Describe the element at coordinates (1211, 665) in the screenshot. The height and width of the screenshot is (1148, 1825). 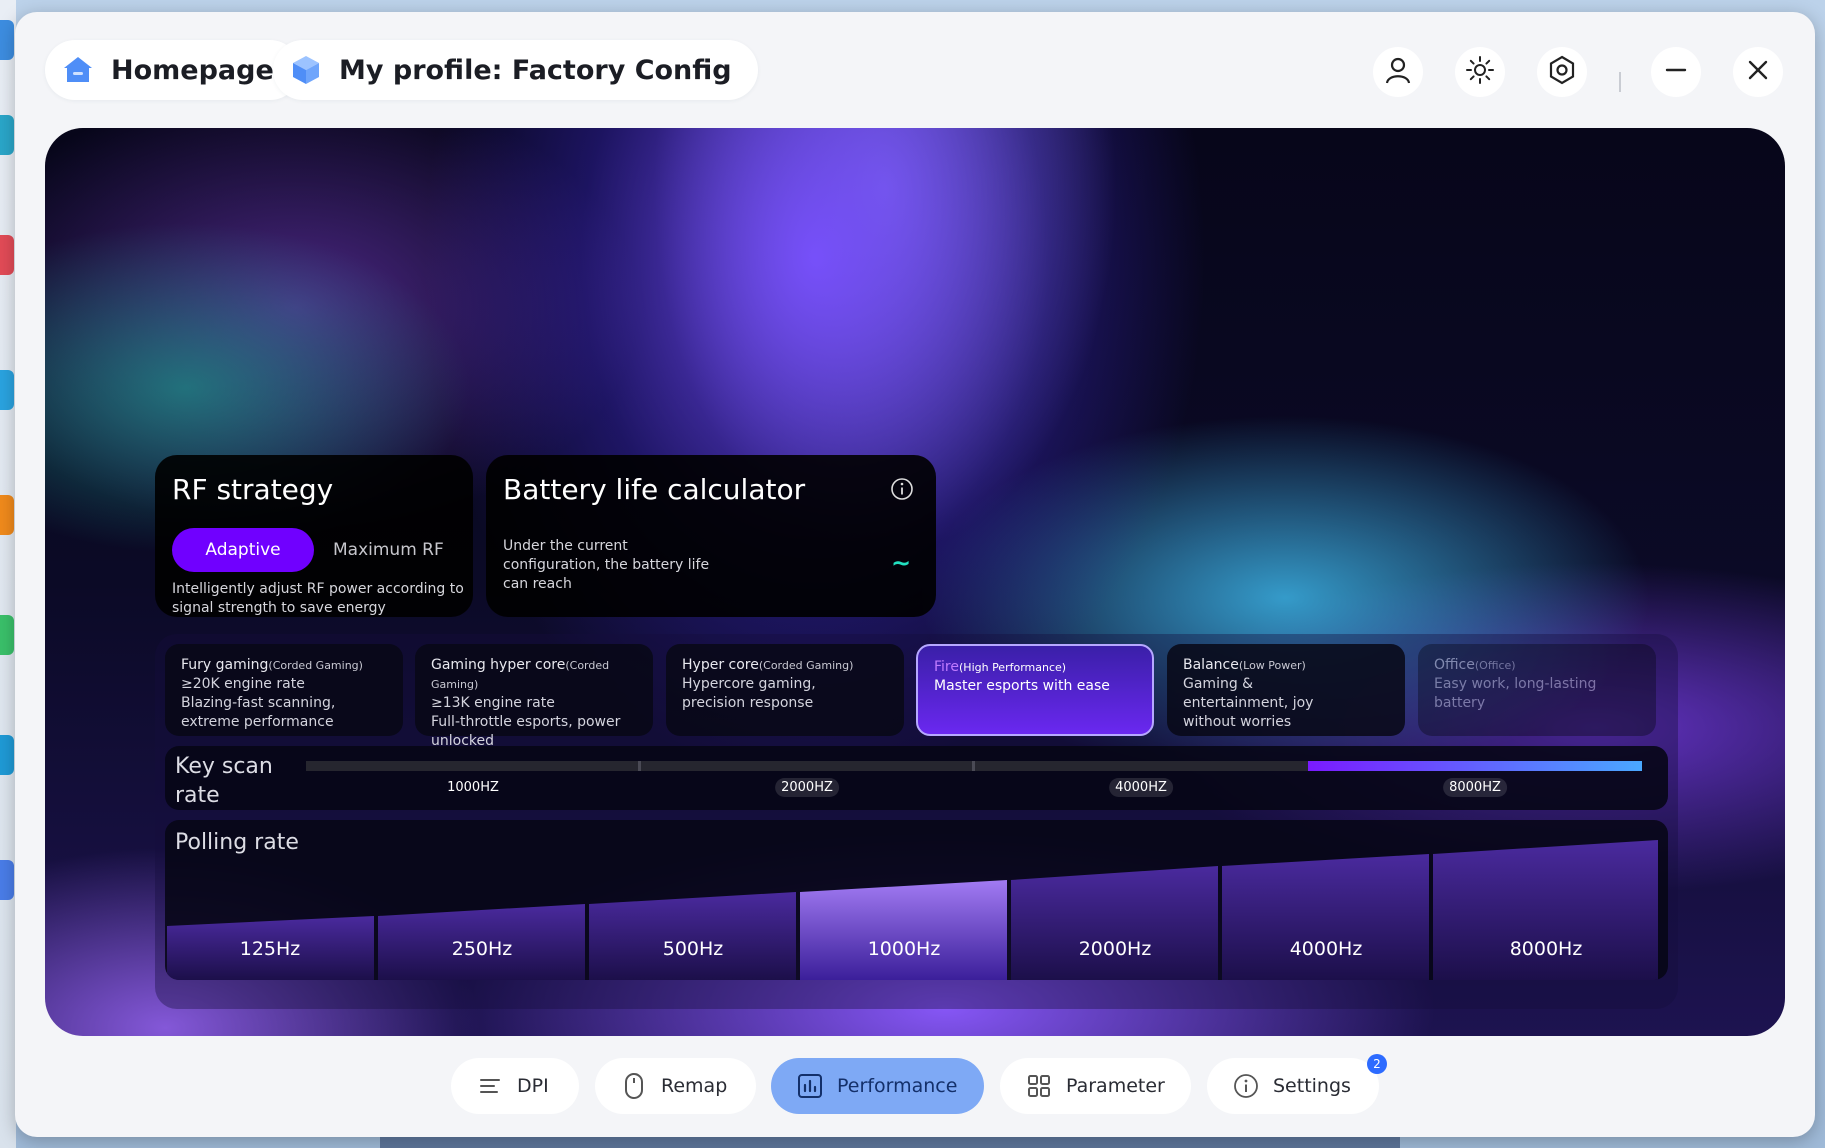
I see `mode-name: Balance` at that location.